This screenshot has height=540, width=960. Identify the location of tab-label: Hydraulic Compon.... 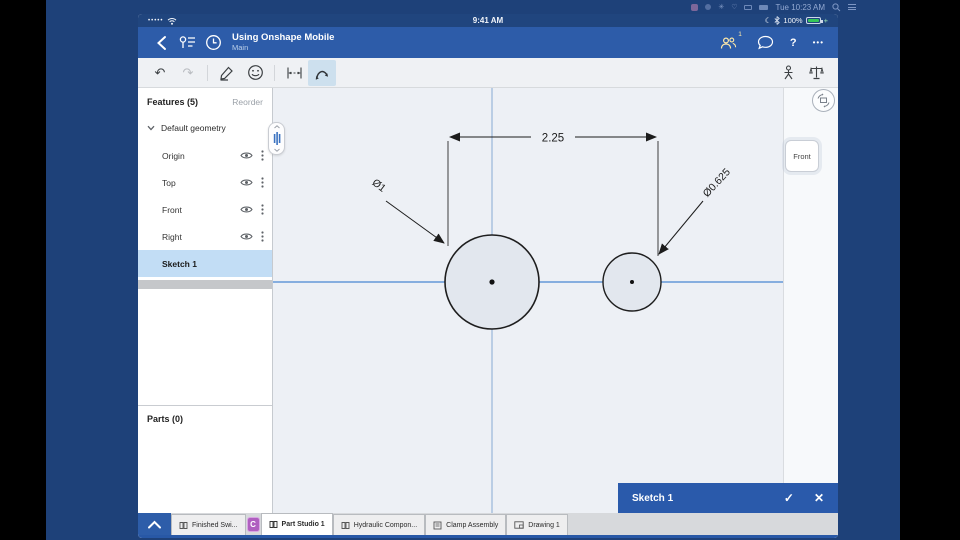
(385, 525).